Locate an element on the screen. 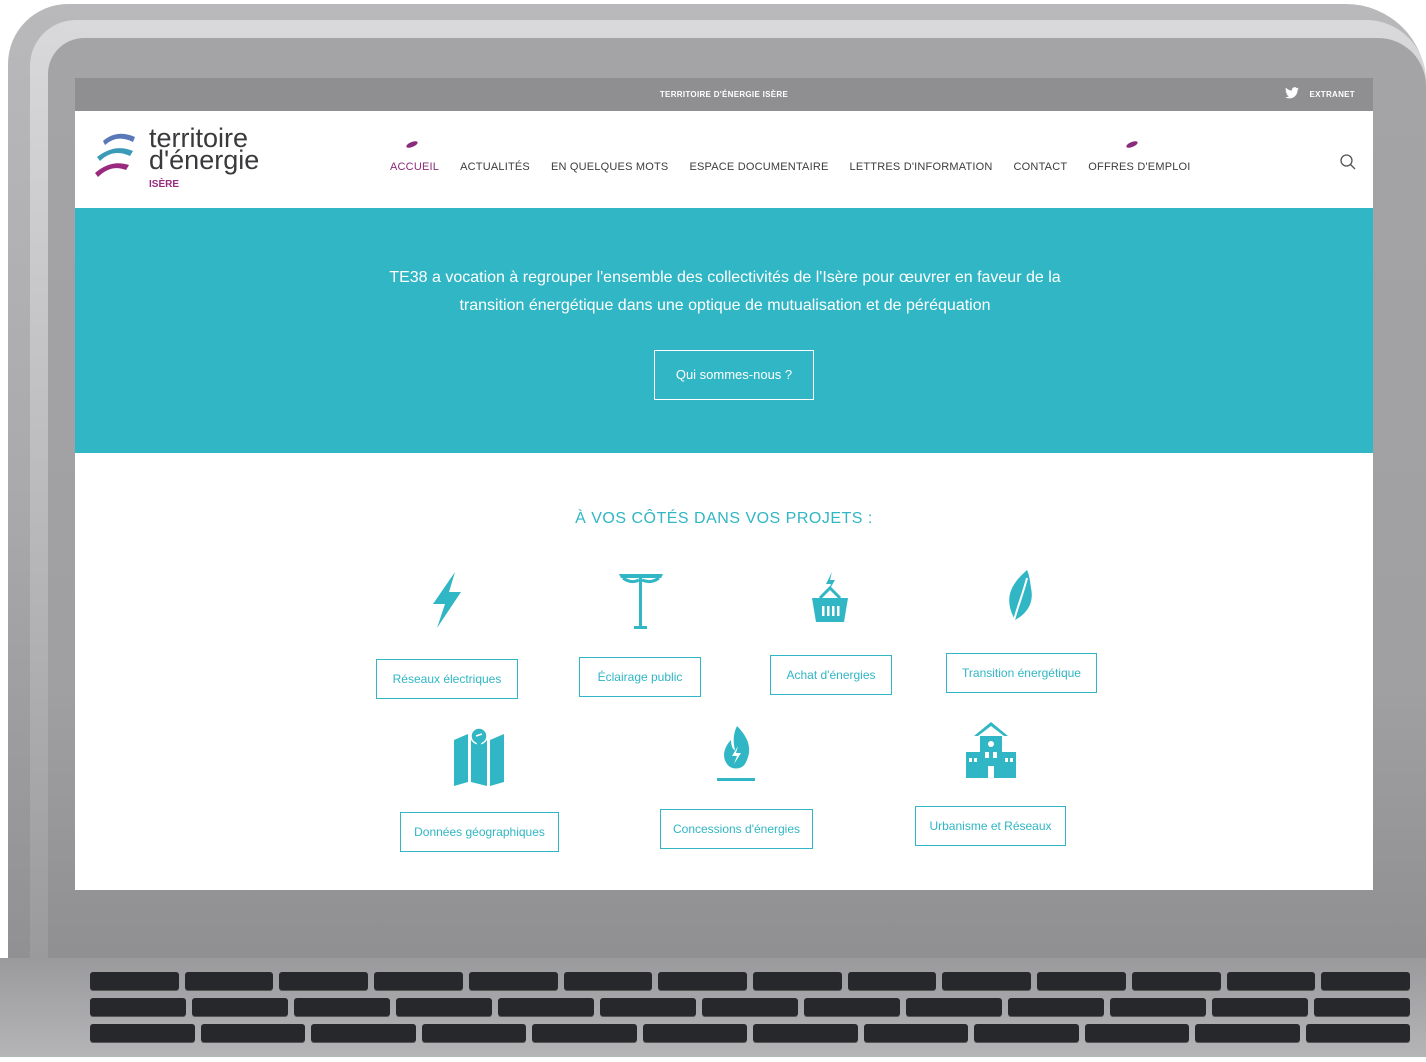 Image resolution: width=1426 pixels, height=1062 pixels. transition-energetique-button: Transition énergétique is located at coordinates (1021, 673).